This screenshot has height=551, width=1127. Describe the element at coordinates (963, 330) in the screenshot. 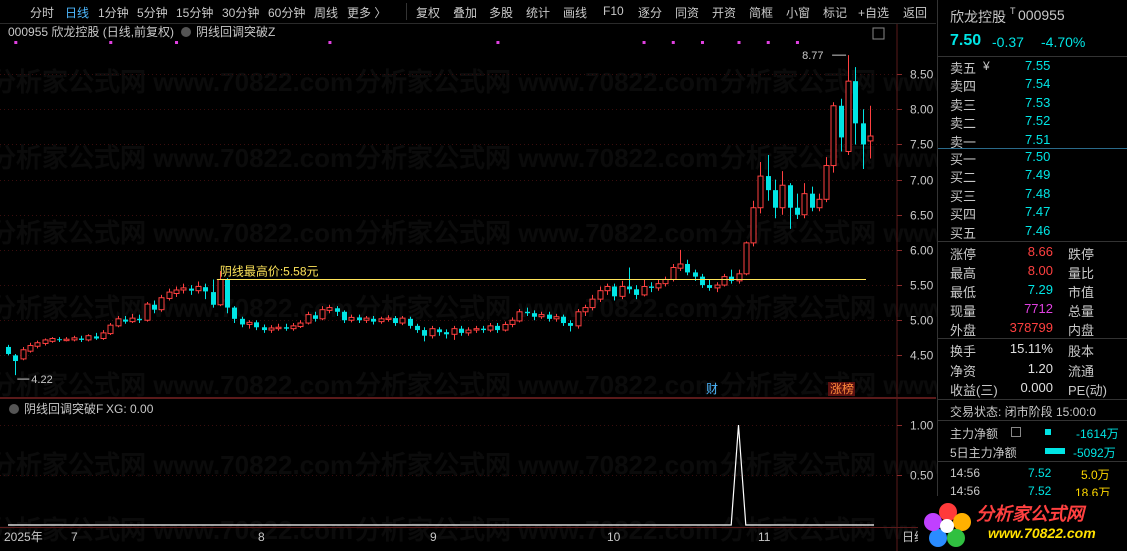

I see `quote-label: 外盘` at that location.